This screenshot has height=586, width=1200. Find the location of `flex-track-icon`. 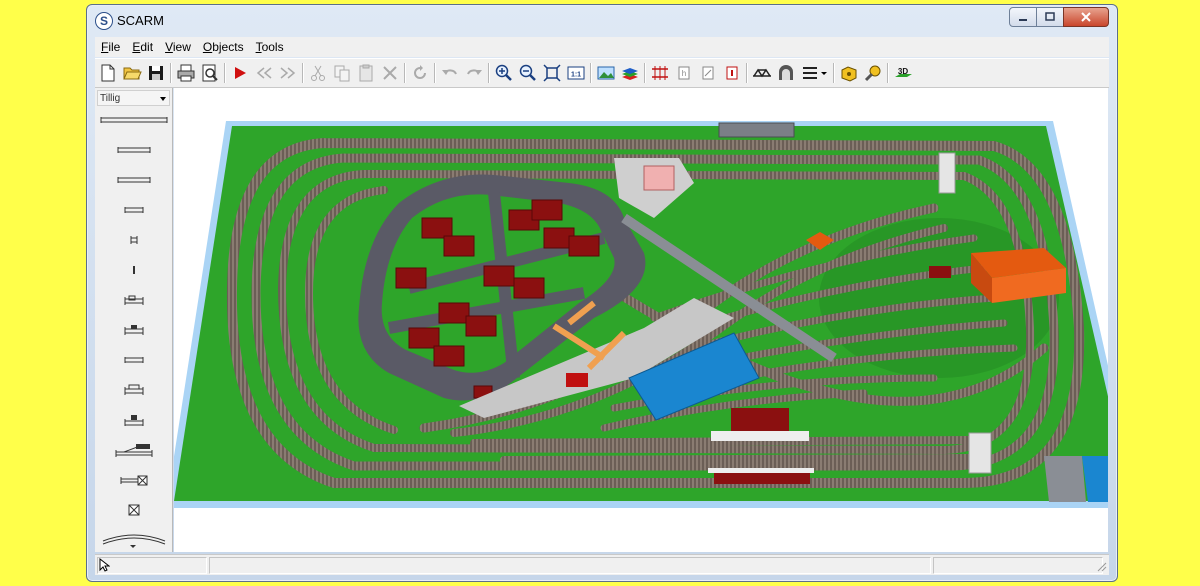

flex-track-icon is located at coordinates (660, 73).